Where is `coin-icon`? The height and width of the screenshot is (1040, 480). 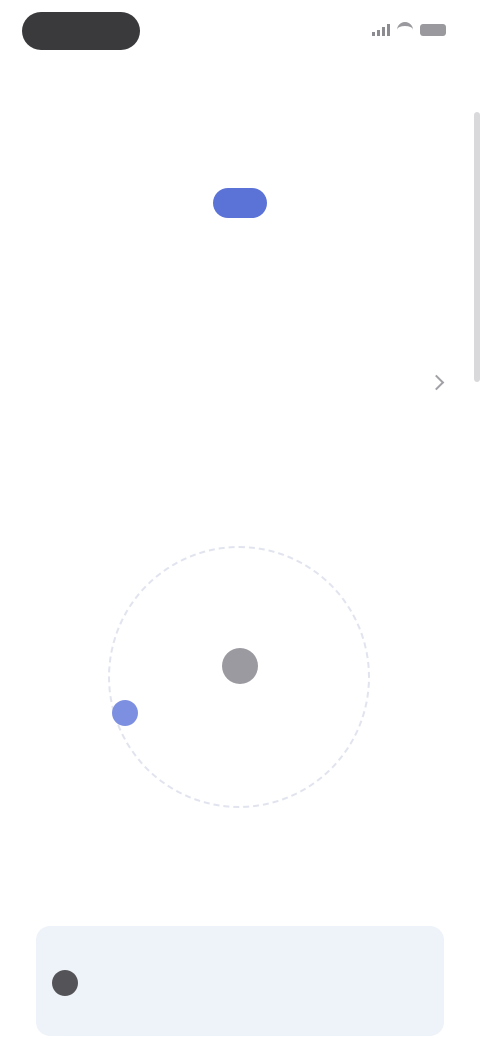
coin-icon is located at coordinates (240, 203).